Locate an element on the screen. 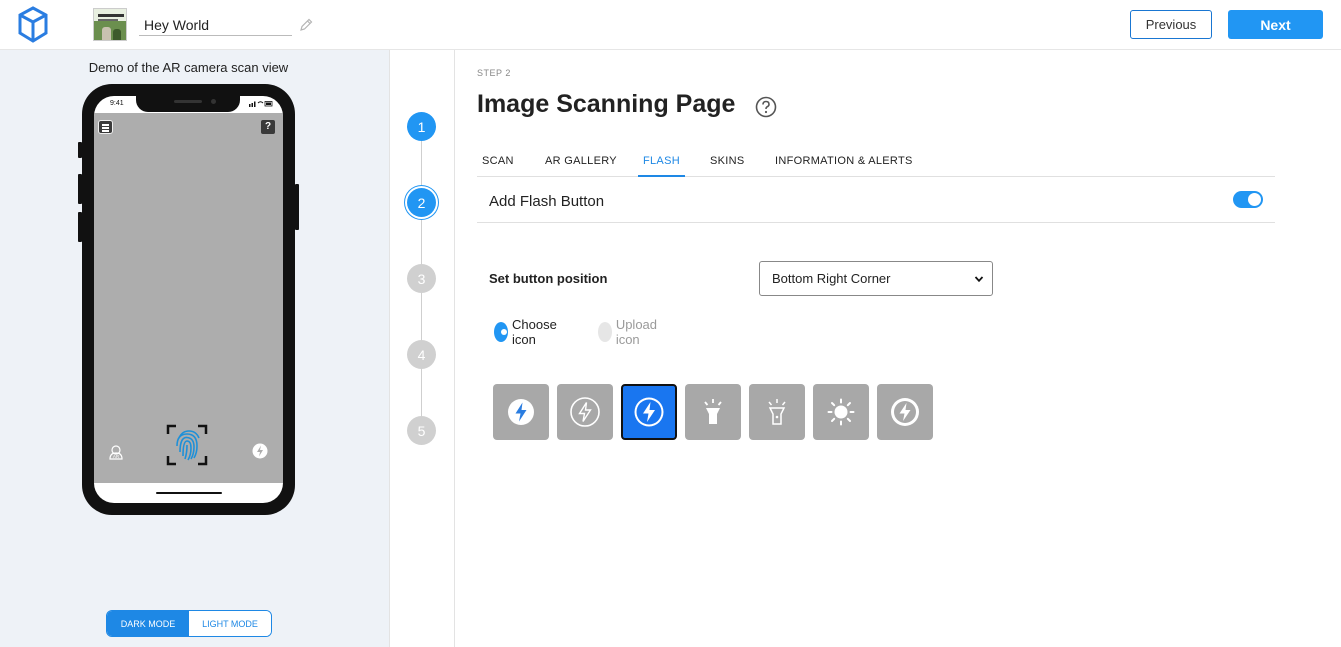  previous-button: Previous is located at coordinates (1171, 24).